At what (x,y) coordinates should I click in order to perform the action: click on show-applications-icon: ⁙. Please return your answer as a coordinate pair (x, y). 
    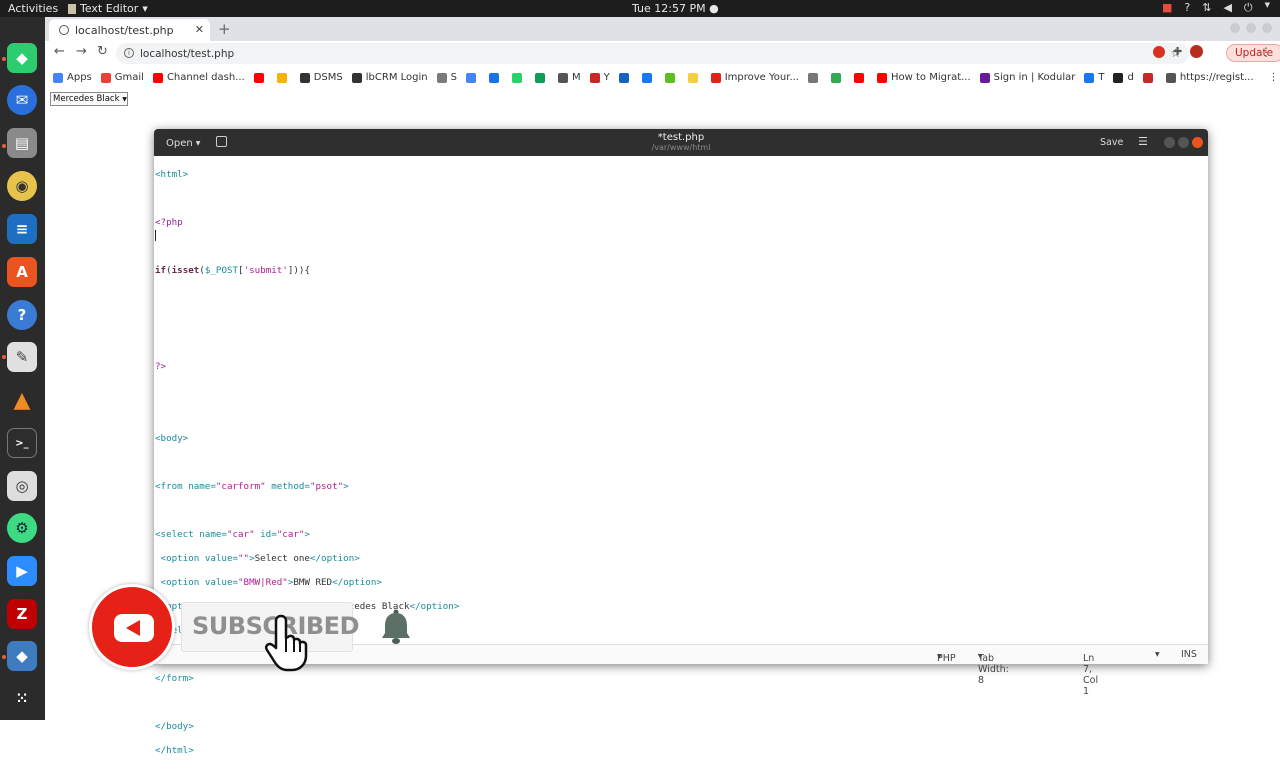
    Looking at the image, I should click on (22, 699).